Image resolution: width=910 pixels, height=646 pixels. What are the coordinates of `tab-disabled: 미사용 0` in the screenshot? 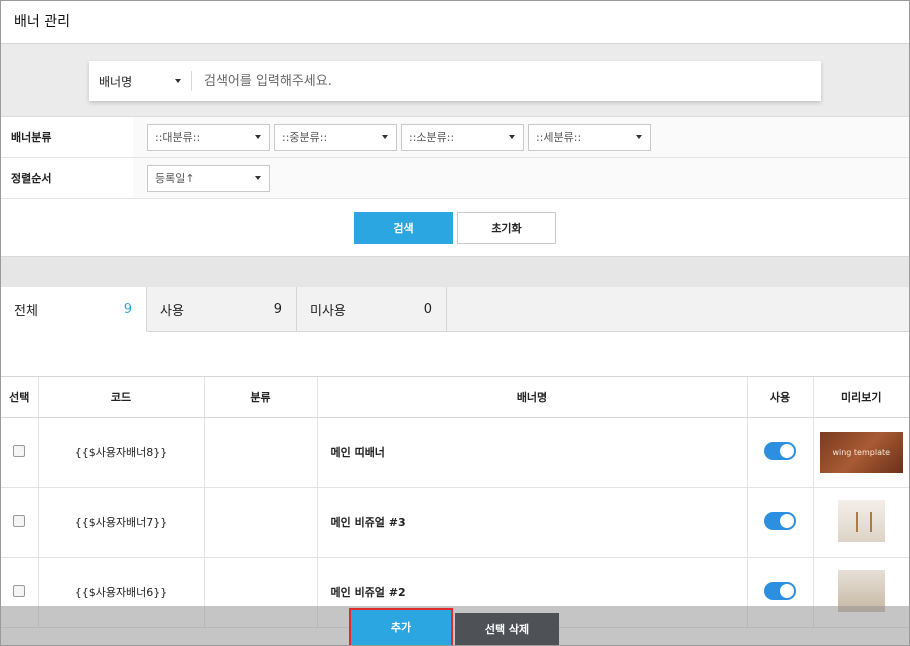 It's located at (372, 309).